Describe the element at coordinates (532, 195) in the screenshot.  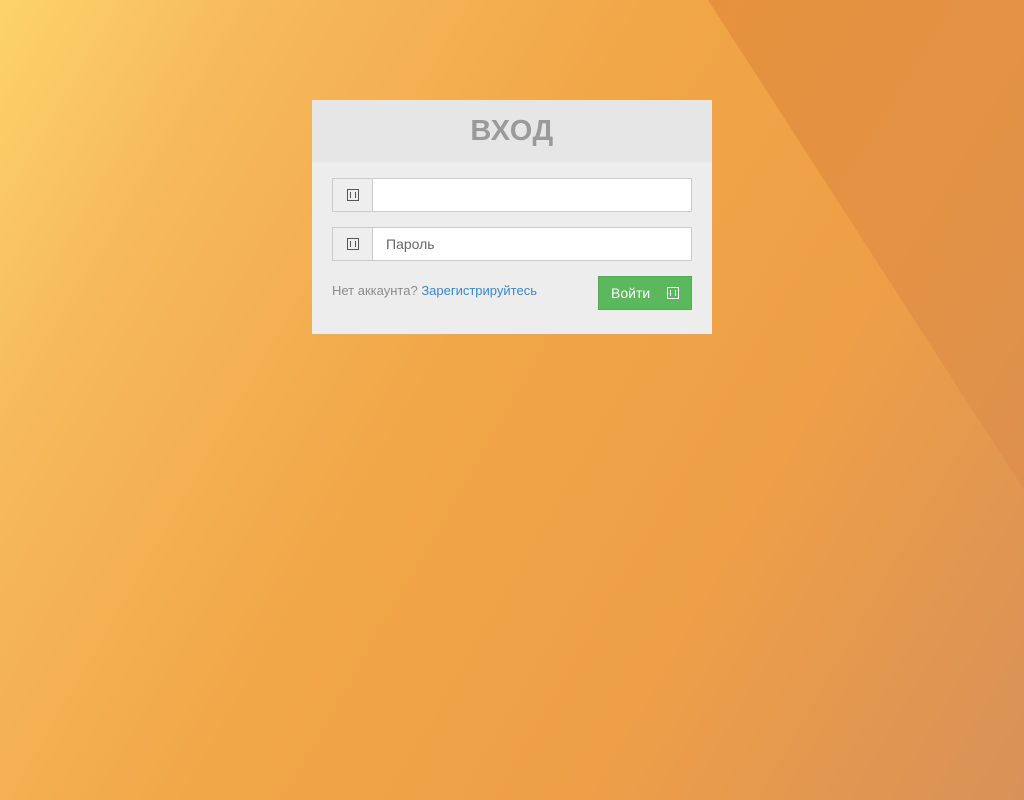
I see `username-input` at that location.